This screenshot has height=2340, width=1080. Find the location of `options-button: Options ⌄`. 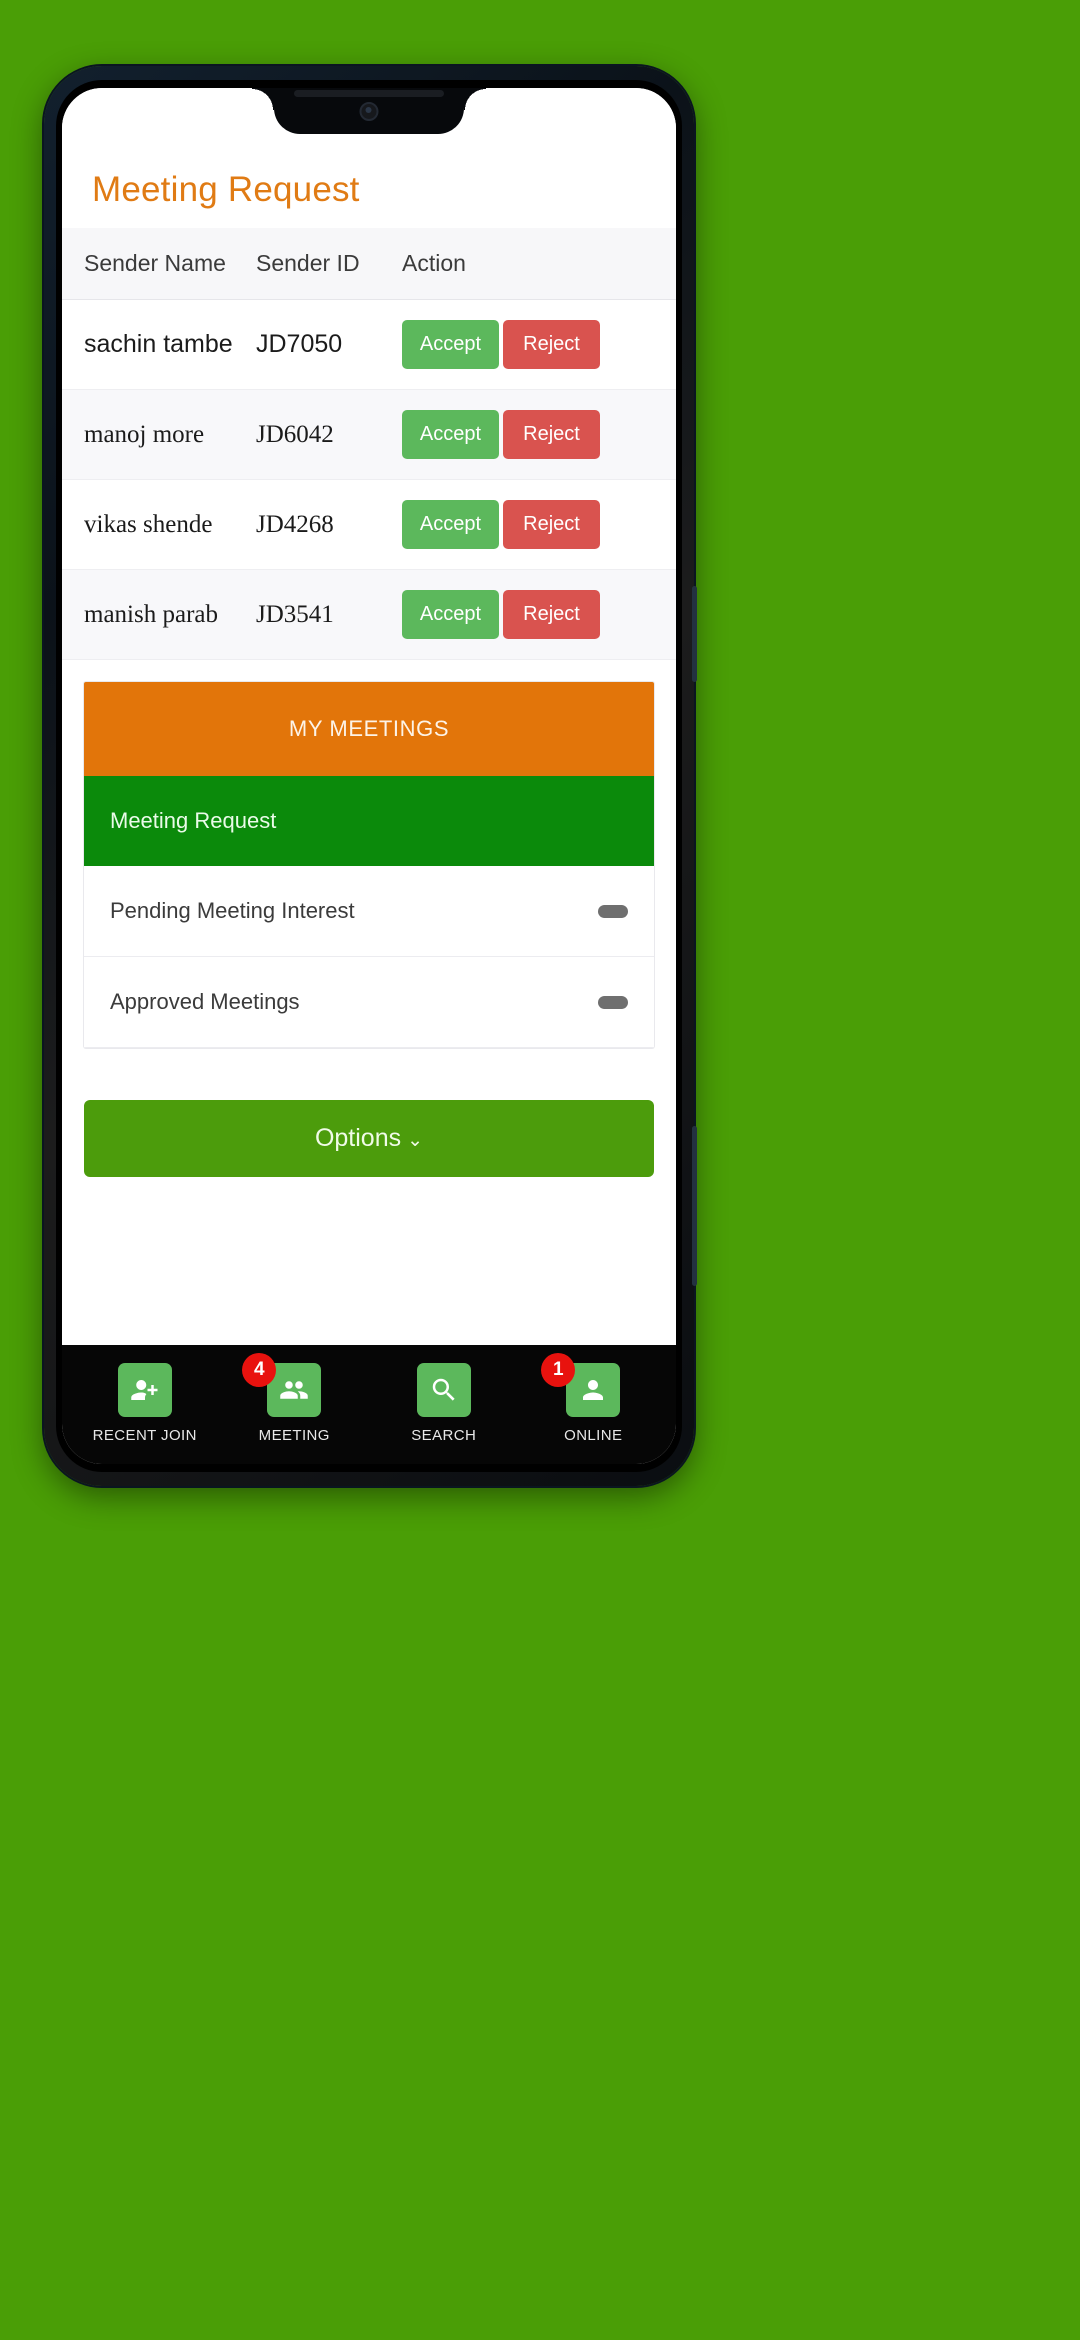

options-button: Options ⌄ is located at coordinates (369, 1138).